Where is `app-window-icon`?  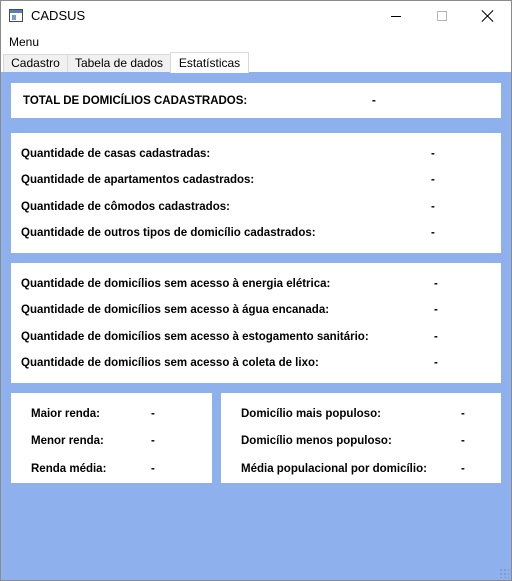 app-window-icon is located at coordinates (16, 15).